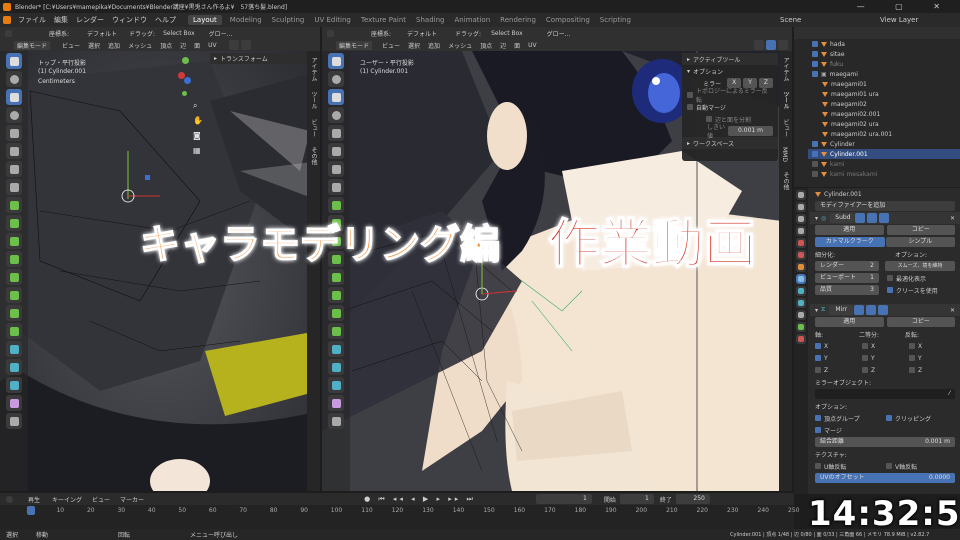 This screenshot has width=960, height=540. I want to click on smooth-tool-right, so click(336, 349).